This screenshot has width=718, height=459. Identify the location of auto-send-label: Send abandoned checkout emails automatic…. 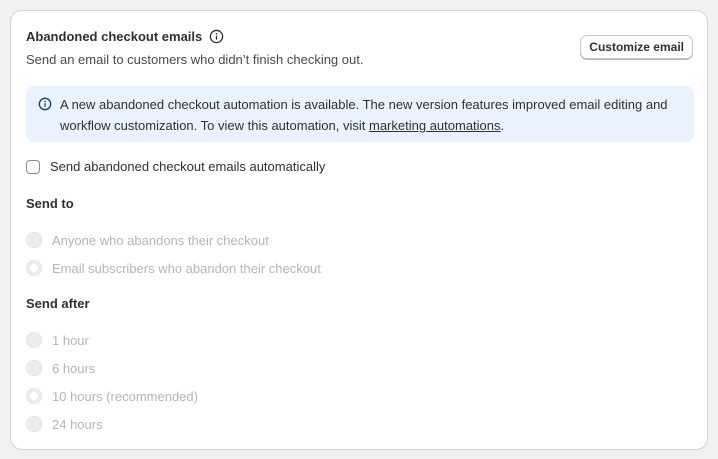
(188, 166).